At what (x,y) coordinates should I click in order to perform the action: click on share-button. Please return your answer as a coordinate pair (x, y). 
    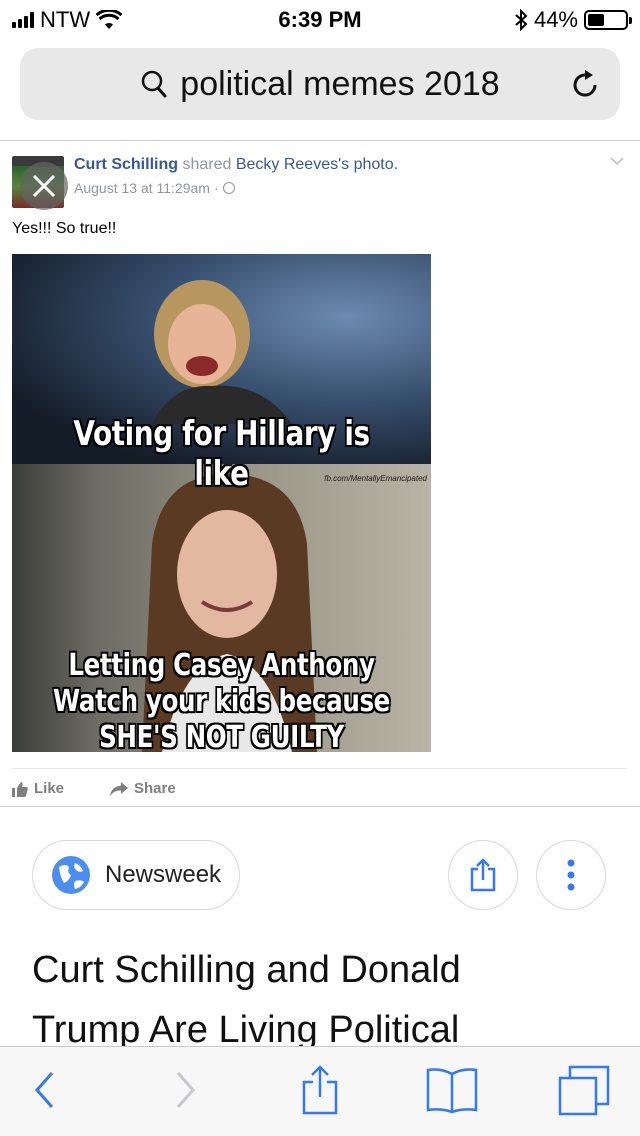
    Looking at the image, I should click on (483, 875).